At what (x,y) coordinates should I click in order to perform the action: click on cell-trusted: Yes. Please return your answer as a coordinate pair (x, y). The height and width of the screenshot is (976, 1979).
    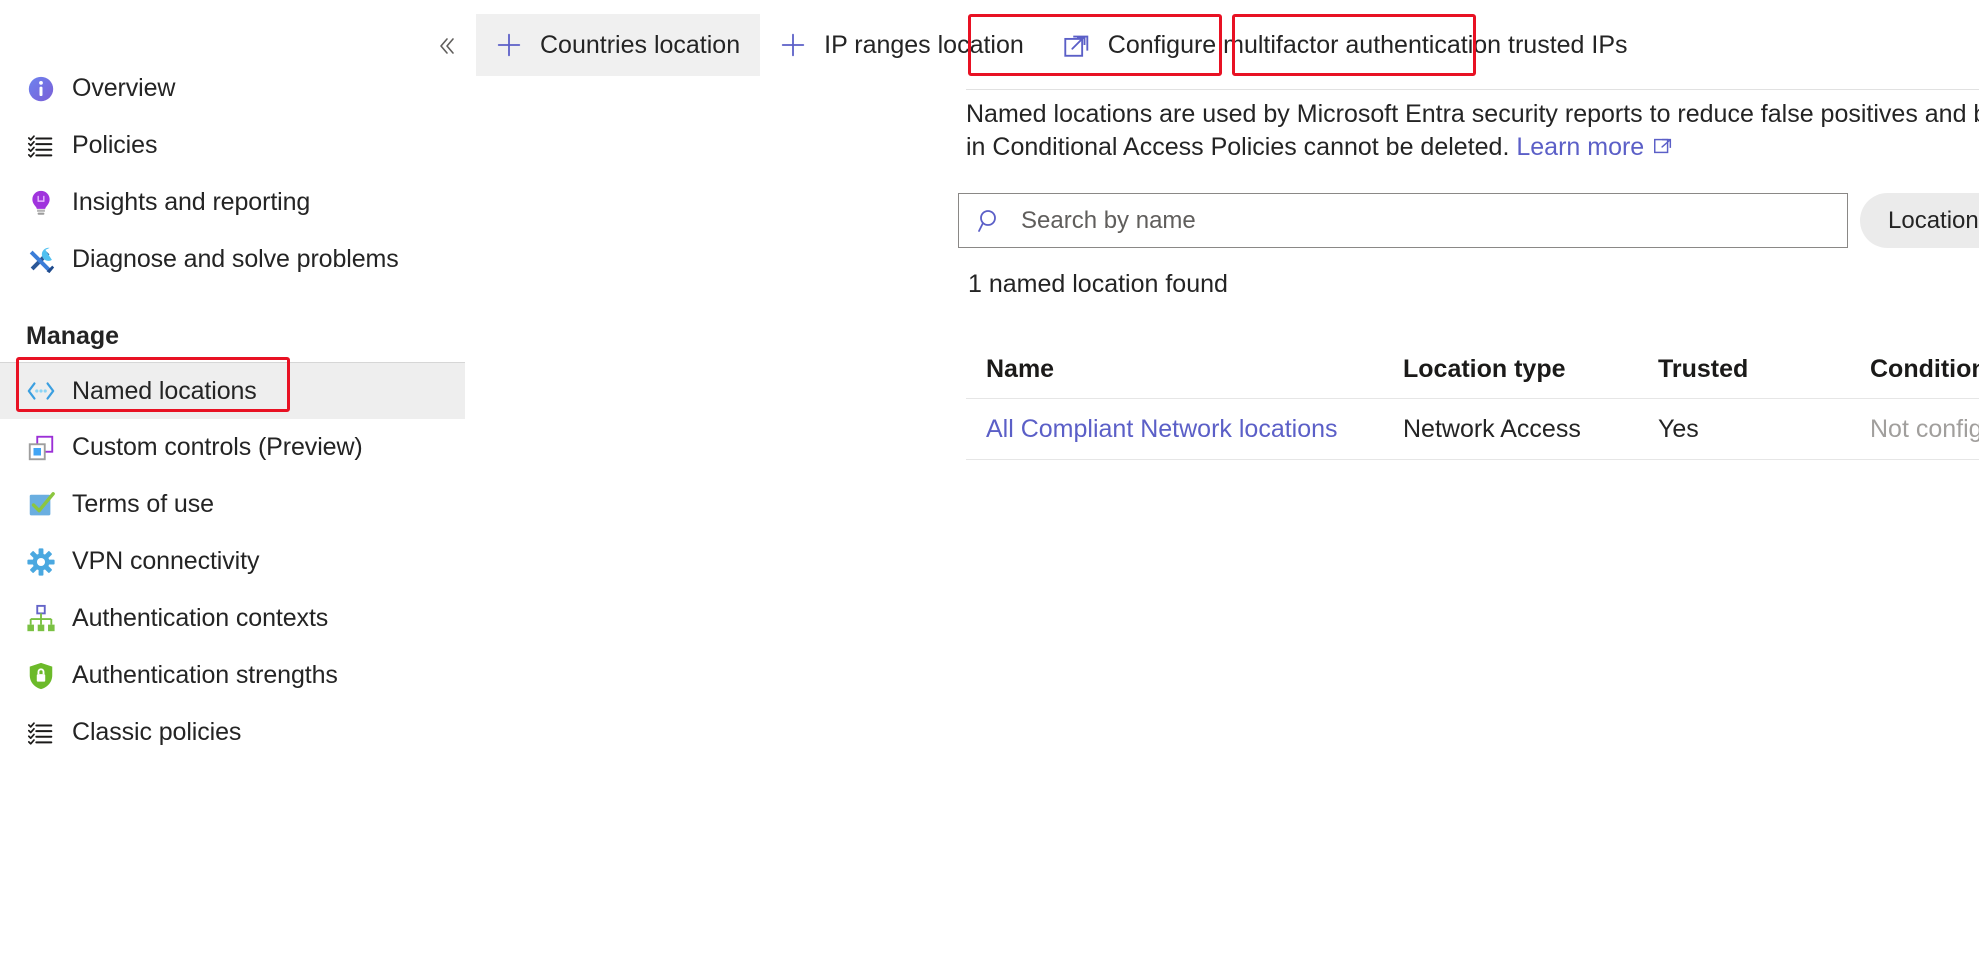
    Looking at the image, I should click on (1678, 428).